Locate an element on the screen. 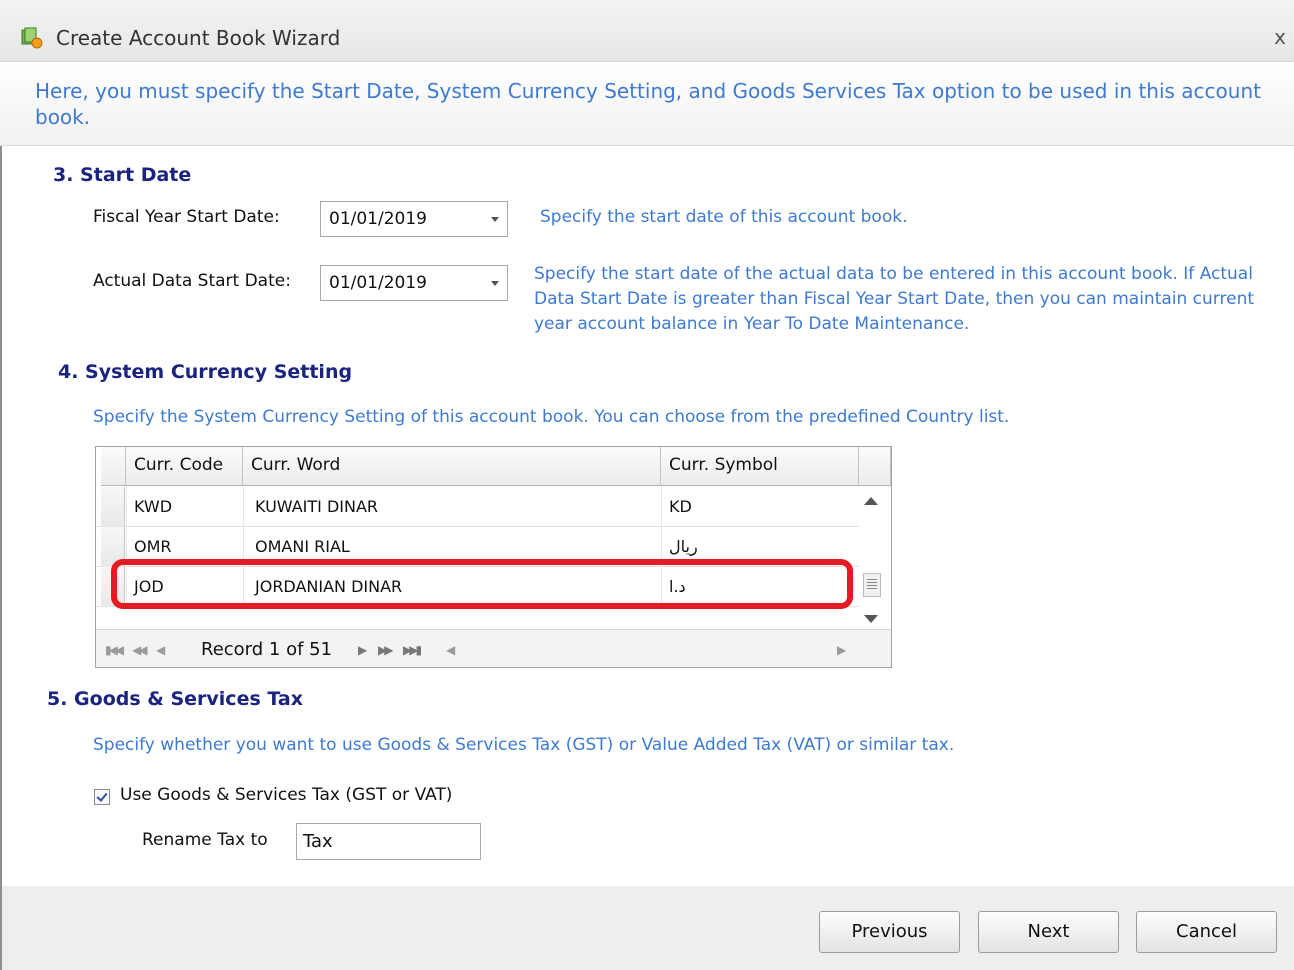 The image size is (1294, 970). fiscal-year-start-date-combo: 01/01/2019 is located at coordinates (414, 219).